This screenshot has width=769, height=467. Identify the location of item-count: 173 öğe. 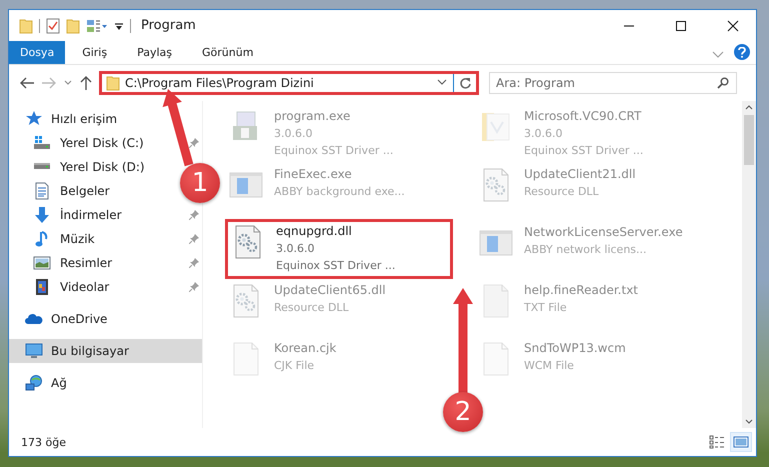
(44, 442).